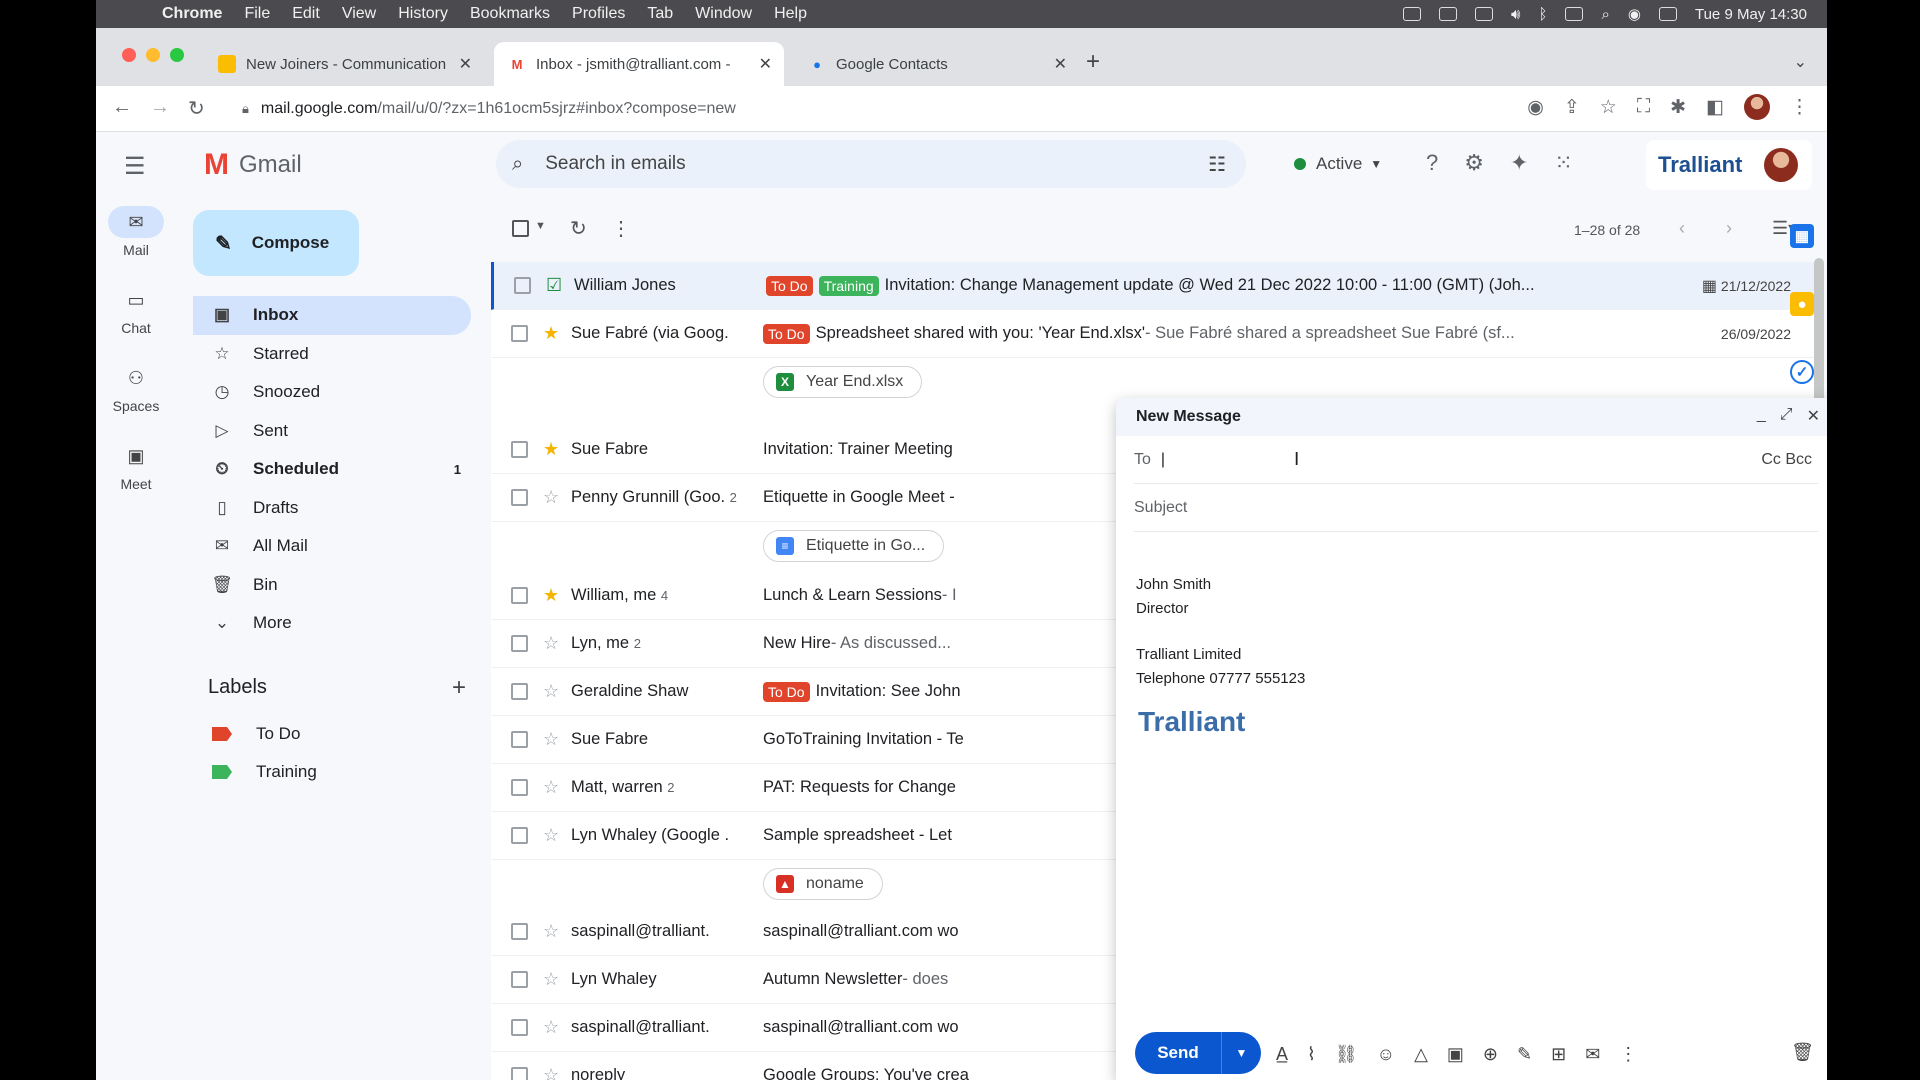 The height and width of the screenshot is (1080, 1920). What do you see at coordinates (1455, 1054) in the screenshot?
I see `photo-icon: ▣` at bounding box center [1455, 1054].